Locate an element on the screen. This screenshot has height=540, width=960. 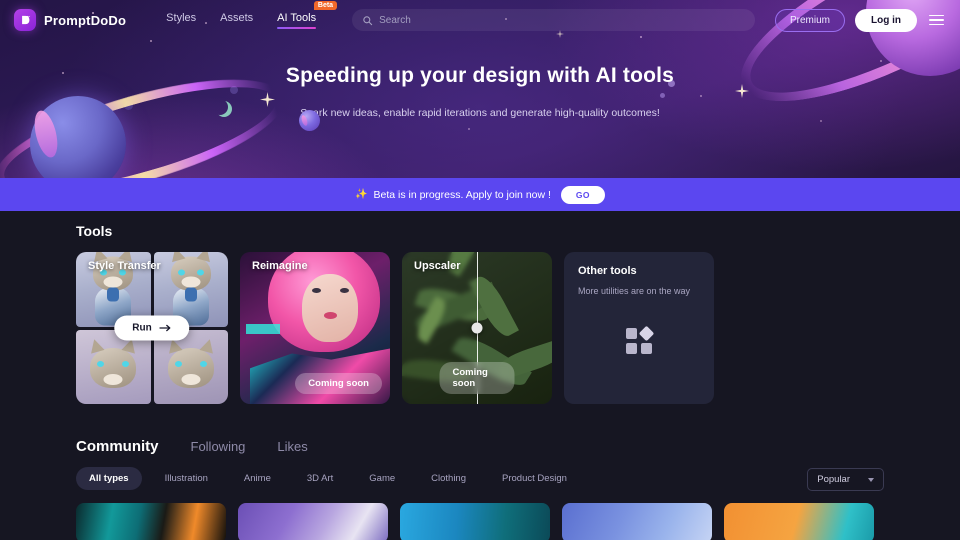
sort-dropdown: Popular is located at coordinates (845, 479).